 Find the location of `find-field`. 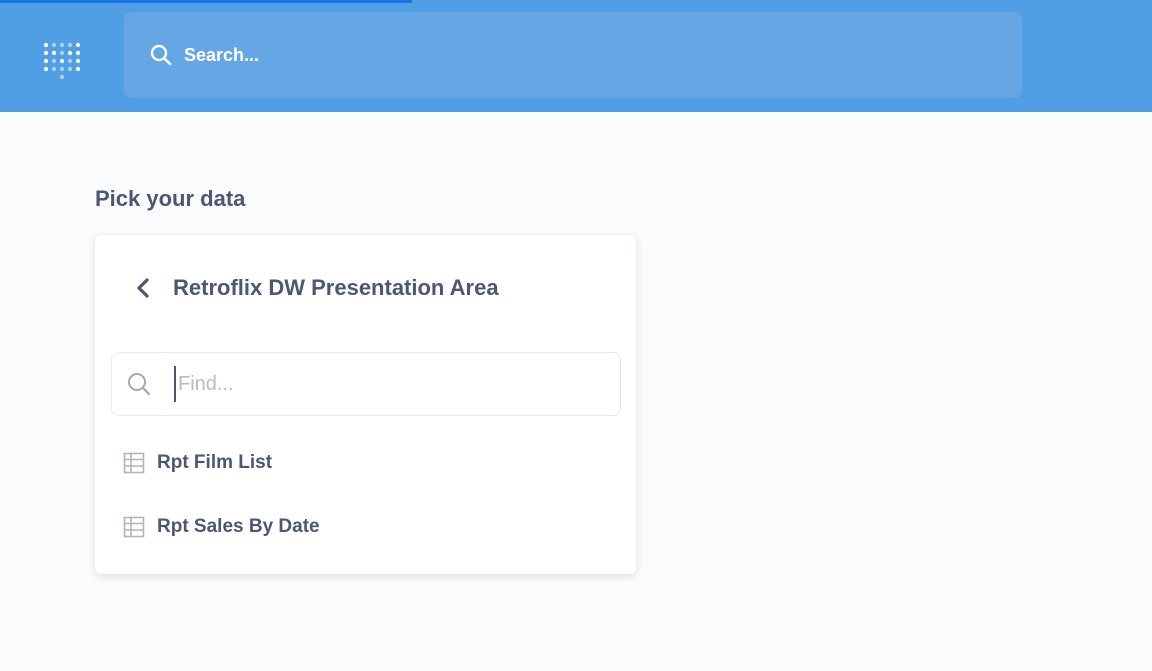

find-field is located at coordinates (366, 384).